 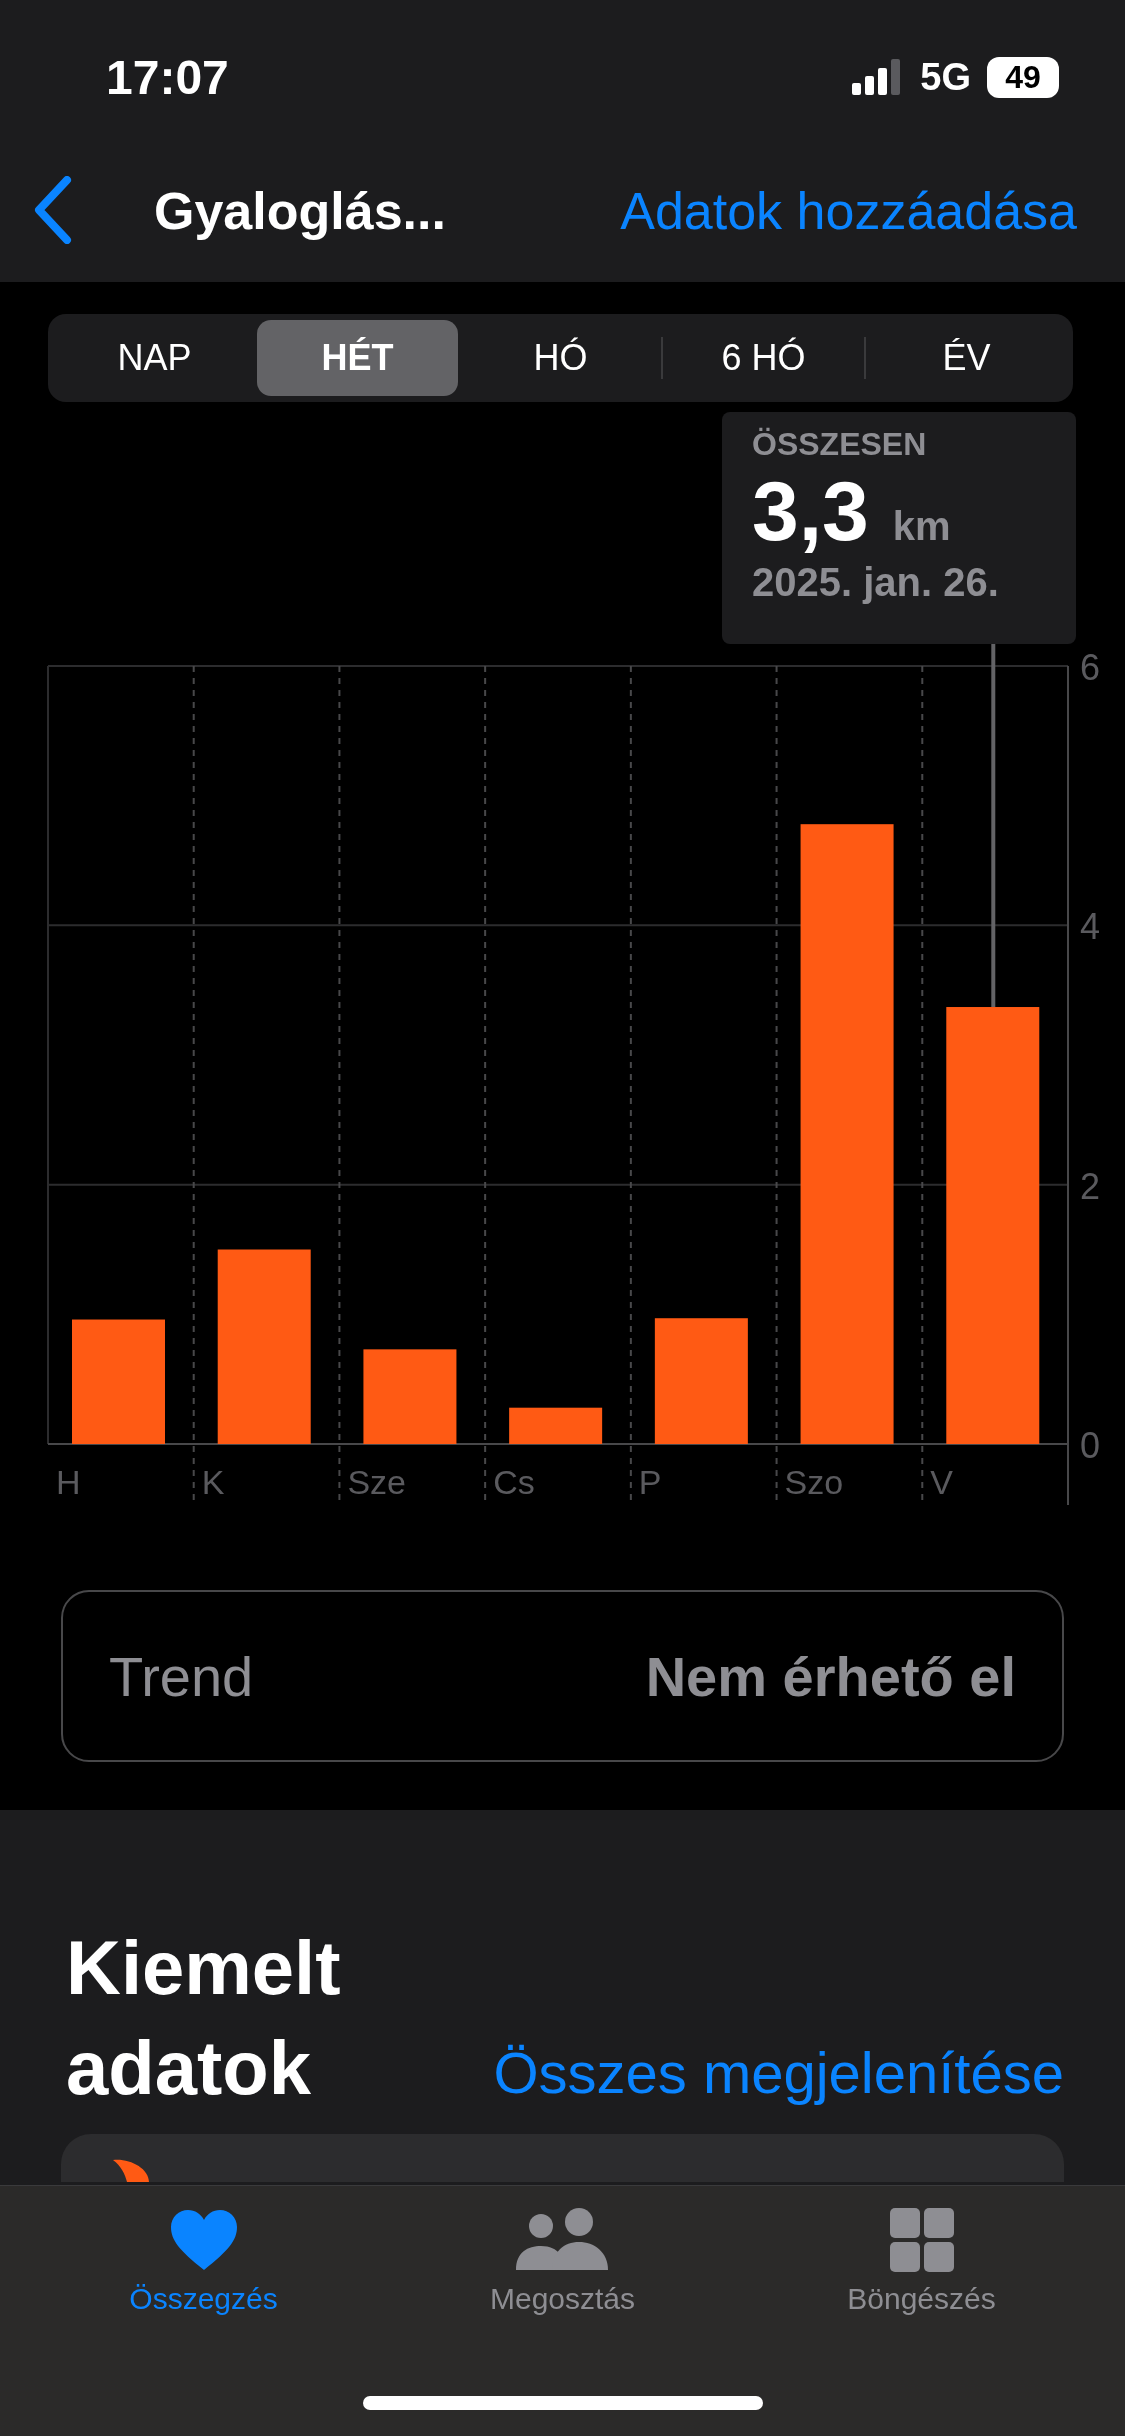 I want to click on people-icon, so click(x=562, y=2240).